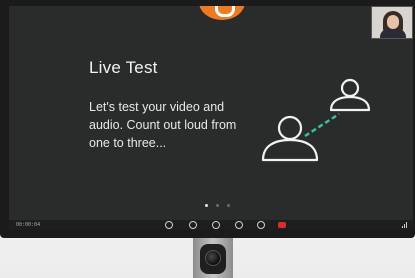  What do you see at coordinates (193, 225) in the screenshot?
I see `microphone-icon` at bounding box center [193, 225].